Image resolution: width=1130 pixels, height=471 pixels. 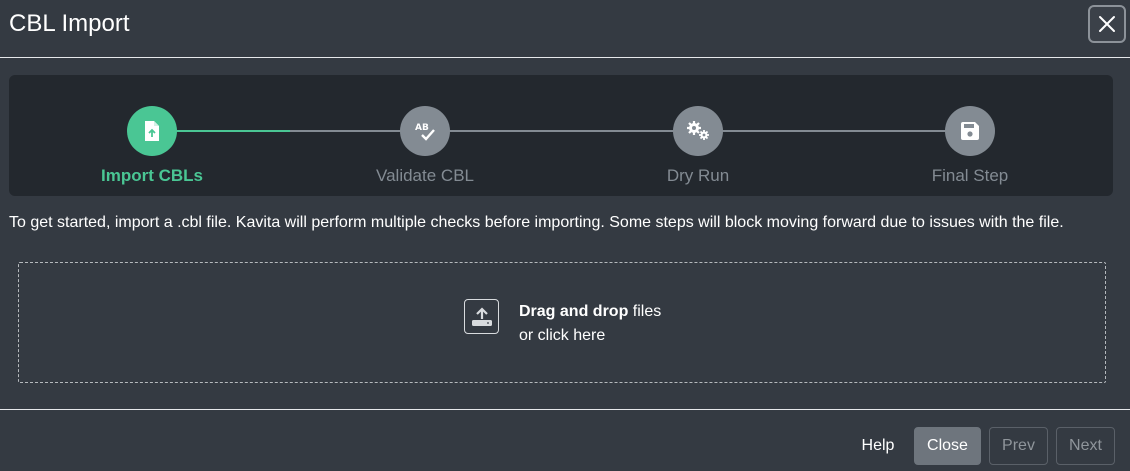 What do you see at coordinates (970, 146) in the screenshot?
I see `step-final-step: Final Step` at bounding box center [970, 146].